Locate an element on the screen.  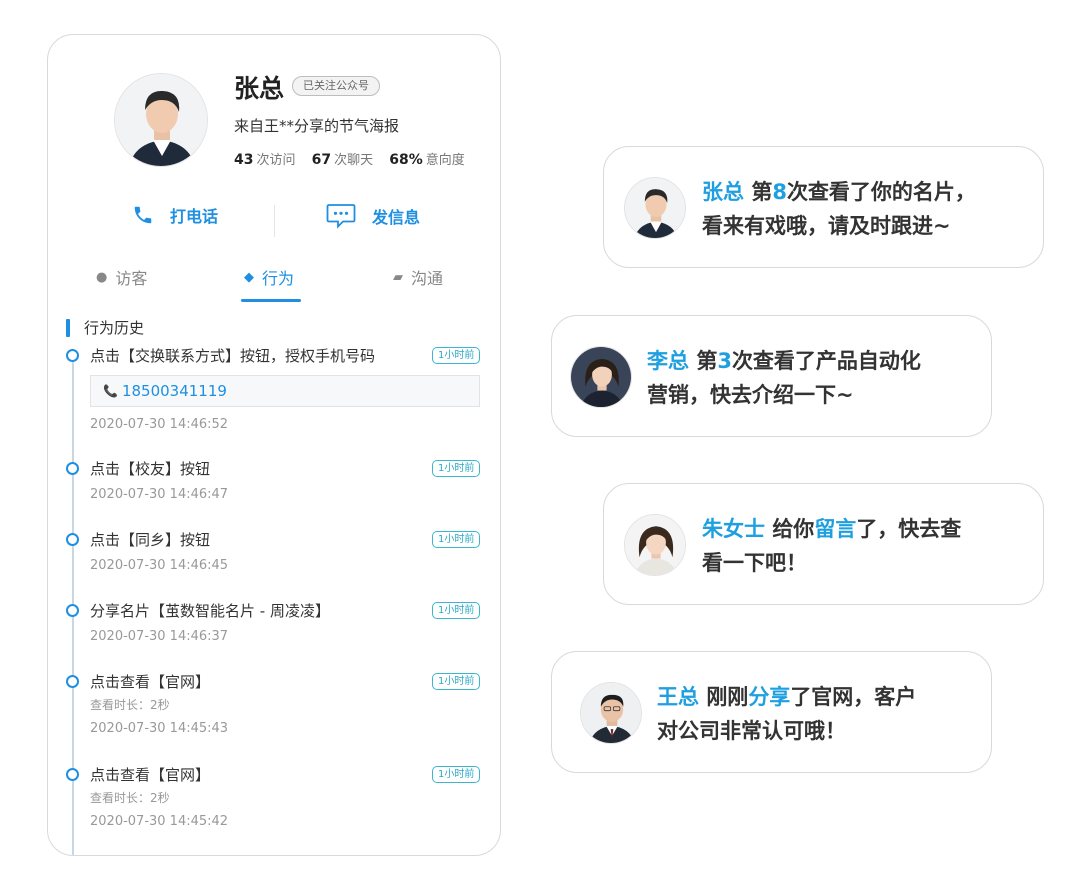
notification-name: 张总 is located at coordinates (723, 192).